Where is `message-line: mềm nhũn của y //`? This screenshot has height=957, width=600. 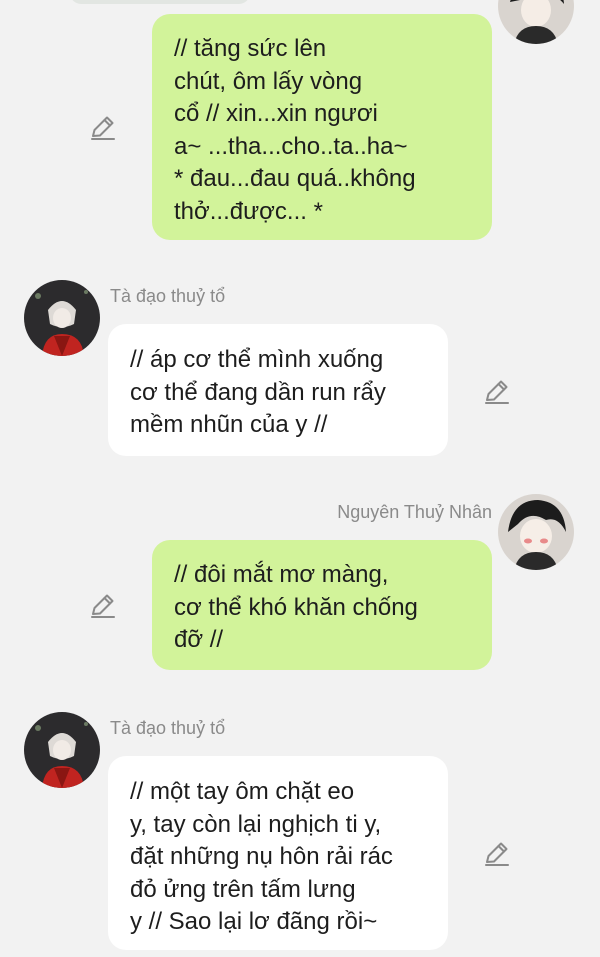
message-line: mềm nhũn của y // is located at coordinates (229, 424).